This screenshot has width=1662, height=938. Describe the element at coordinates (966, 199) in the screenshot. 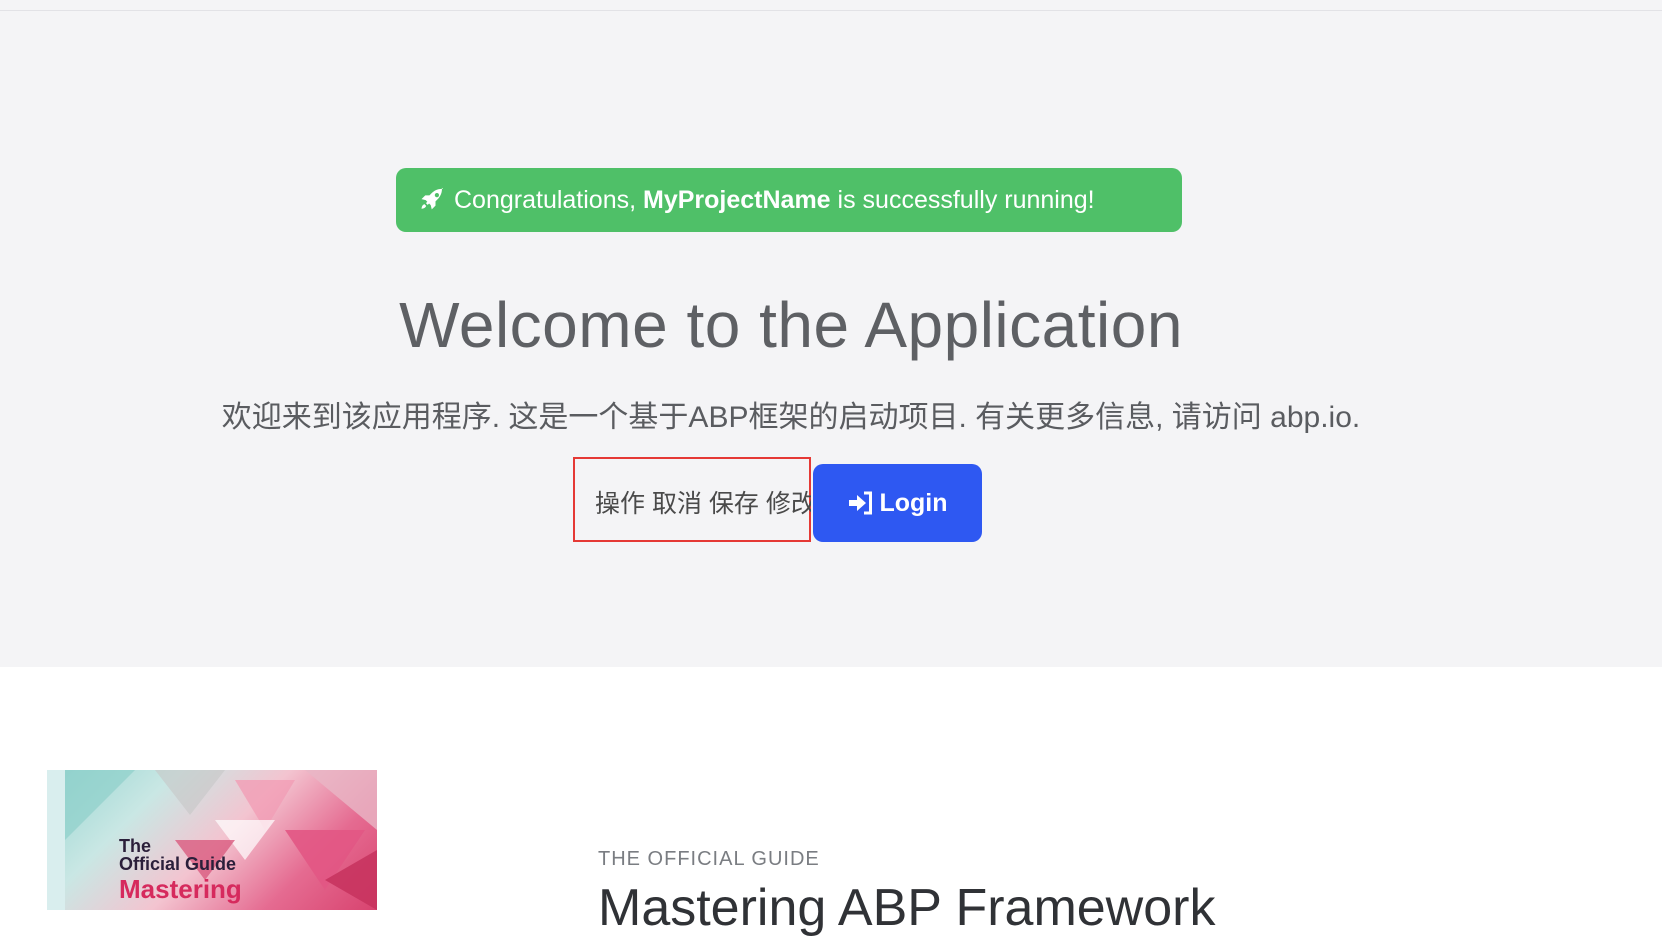

I see `alert-suffix: is successfully running!` at that location.